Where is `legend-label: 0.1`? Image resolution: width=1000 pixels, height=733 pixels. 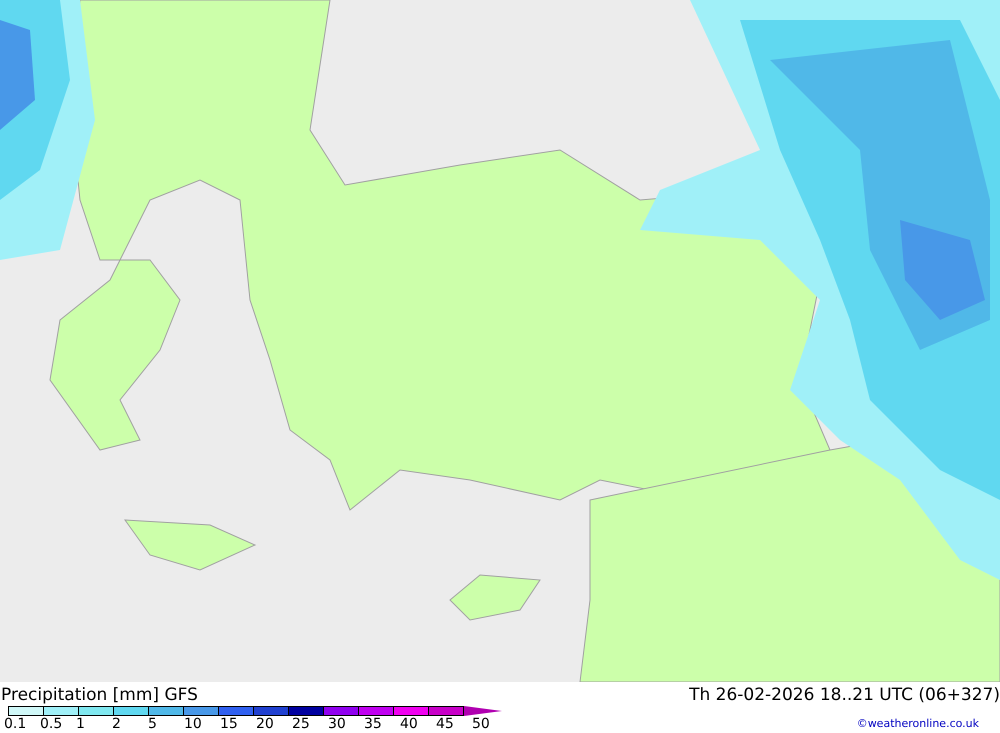 legend-label: 0.1 is located at coordinates (16, 724).